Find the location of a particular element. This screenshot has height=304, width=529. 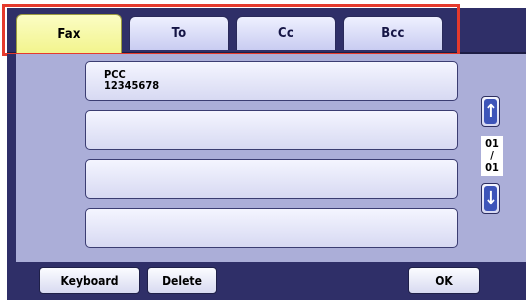

arrow-up-icon: ↑ is located at coordinates (491, 111).